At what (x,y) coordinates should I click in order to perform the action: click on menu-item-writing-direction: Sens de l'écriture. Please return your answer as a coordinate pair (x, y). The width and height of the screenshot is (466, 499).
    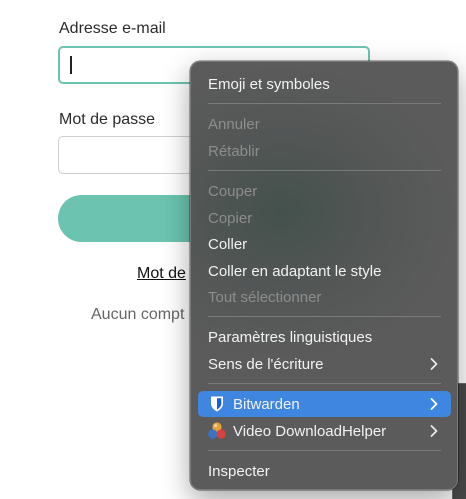
    Looking at the image, I should click on (324, 364).